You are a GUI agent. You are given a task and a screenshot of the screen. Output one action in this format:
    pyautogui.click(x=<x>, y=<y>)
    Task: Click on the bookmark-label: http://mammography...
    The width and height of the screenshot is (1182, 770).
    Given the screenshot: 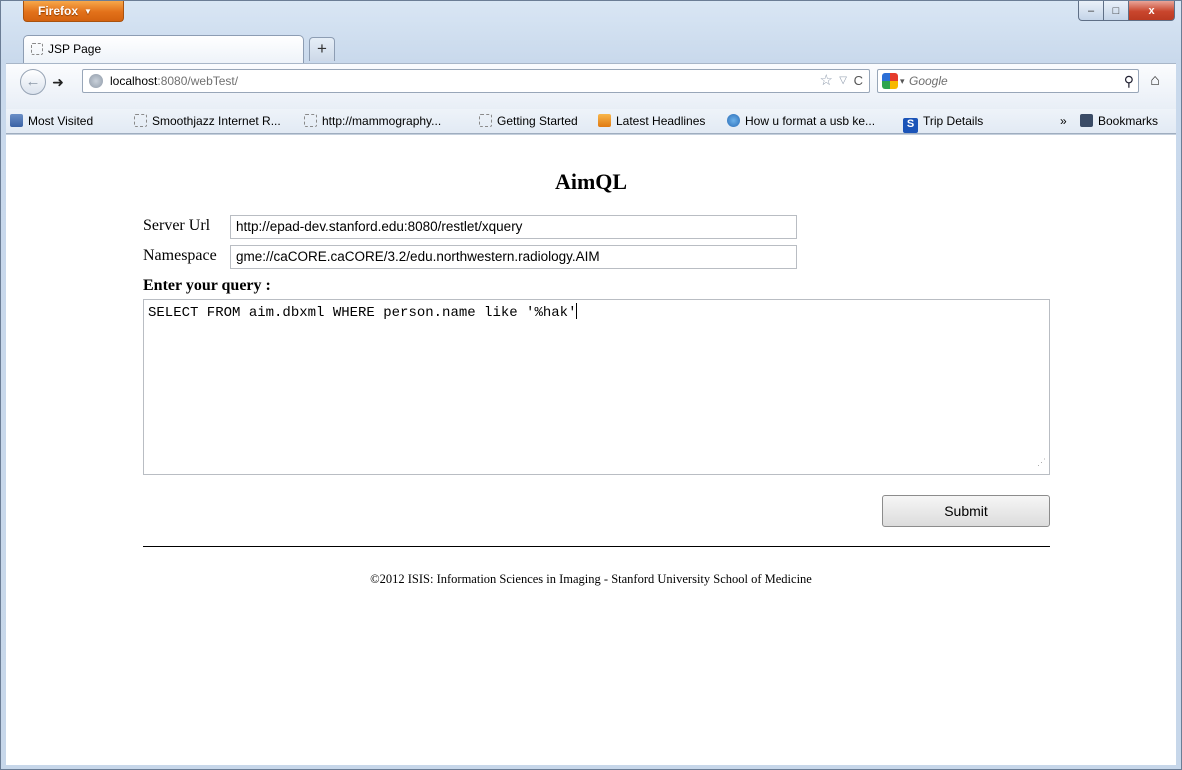 What is the action you would take?
    pyautogui.click(x=382, y=121)
    